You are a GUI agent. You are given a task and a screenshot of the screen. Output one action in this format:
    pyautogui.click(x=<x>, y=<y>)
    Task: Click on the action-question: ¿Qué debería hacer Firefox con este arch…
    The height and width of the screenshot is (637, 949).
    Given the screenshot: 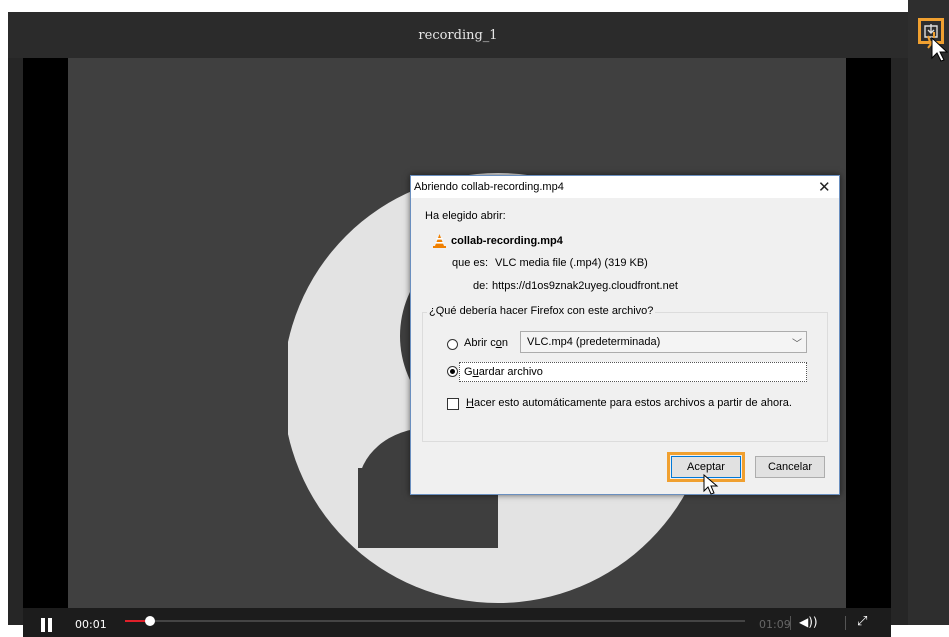 What is the action you would take?
    pyautogui.click(x=541, y=311)
    